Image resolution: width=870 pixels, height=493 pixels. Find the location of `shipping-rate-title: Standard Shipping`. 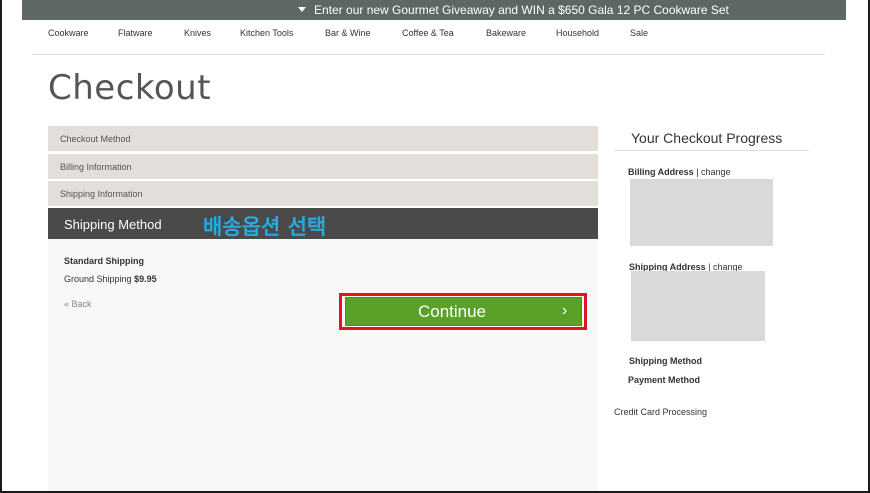

shipping-rate-title: Standard Shipping is located at coordinates (104, 261).